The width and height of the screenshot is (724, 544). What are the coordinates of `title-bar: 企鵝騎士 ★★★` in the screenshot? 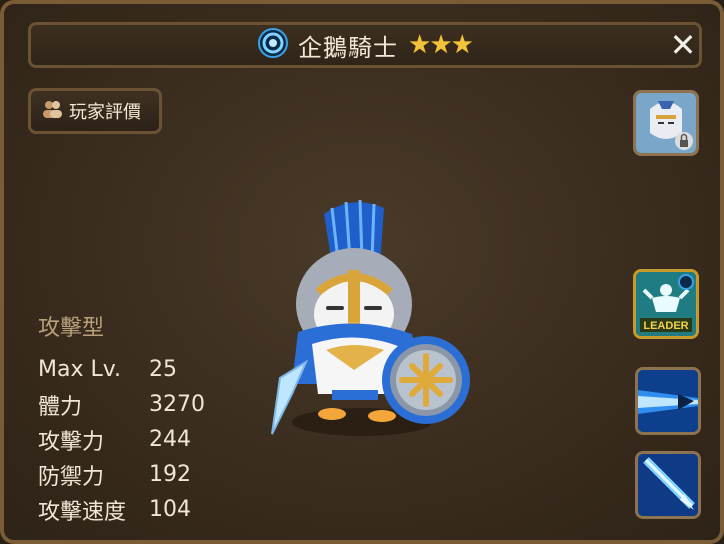 It's located at (365, 45).